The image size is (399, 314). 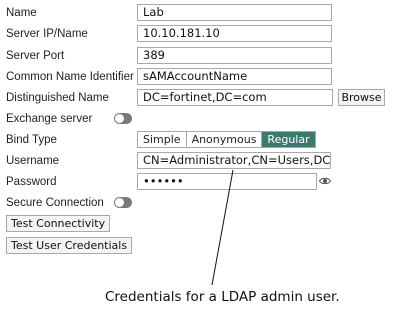 What do you see at coordinates (288, 139) in the screenshot?
I see `bind-type-regular: Regular` at bounding box center [288, 139].